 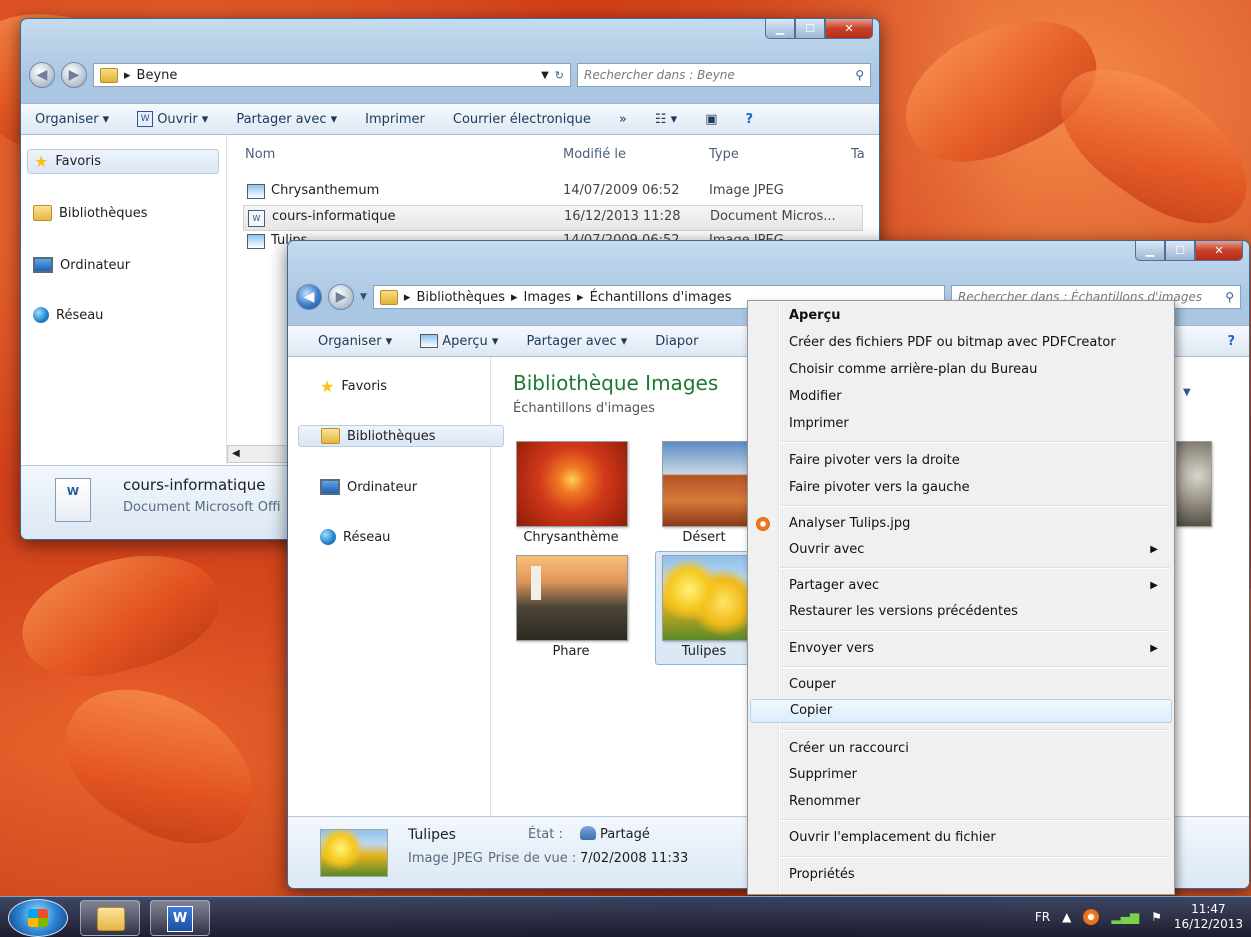 What do you see at coordinates (432, 835) in the screenshot?
I see `details-name: Tulipes` at bounding box center [432, 835].